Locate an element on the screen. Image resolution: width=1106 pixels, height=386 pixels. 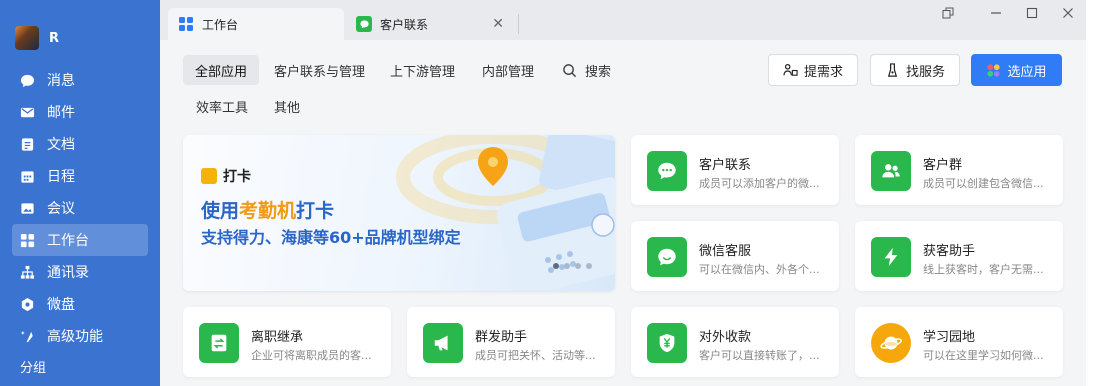
category-internal-management: 内部管理 is located at coordinates (508, 70).